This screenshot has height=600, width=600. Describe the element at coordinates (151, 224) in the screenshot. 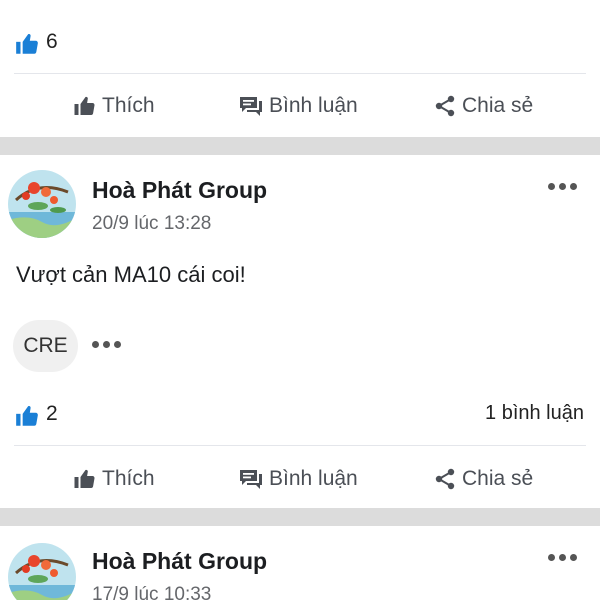

I see `post-timestamp: 20/9 lúc 13:28` at that location.